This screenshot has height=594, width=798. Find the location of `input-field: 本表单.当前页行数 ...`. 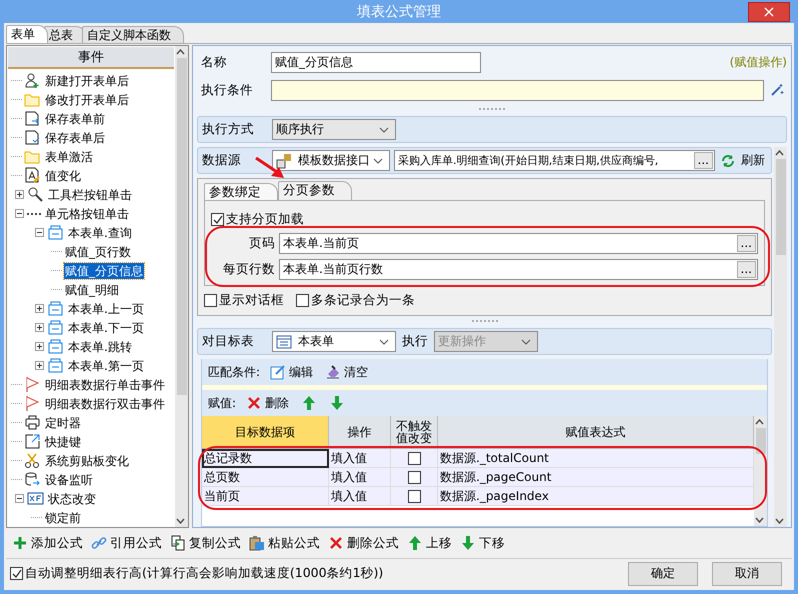

input-field: 本表单.当前页行数 ... is located at coordinates (518, 269).